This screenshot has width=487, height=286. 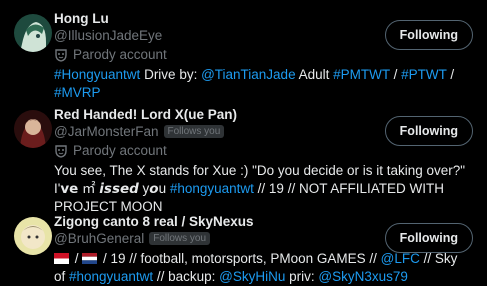 I want to click on bio-text: // backup:, so click(x=186, y=276).